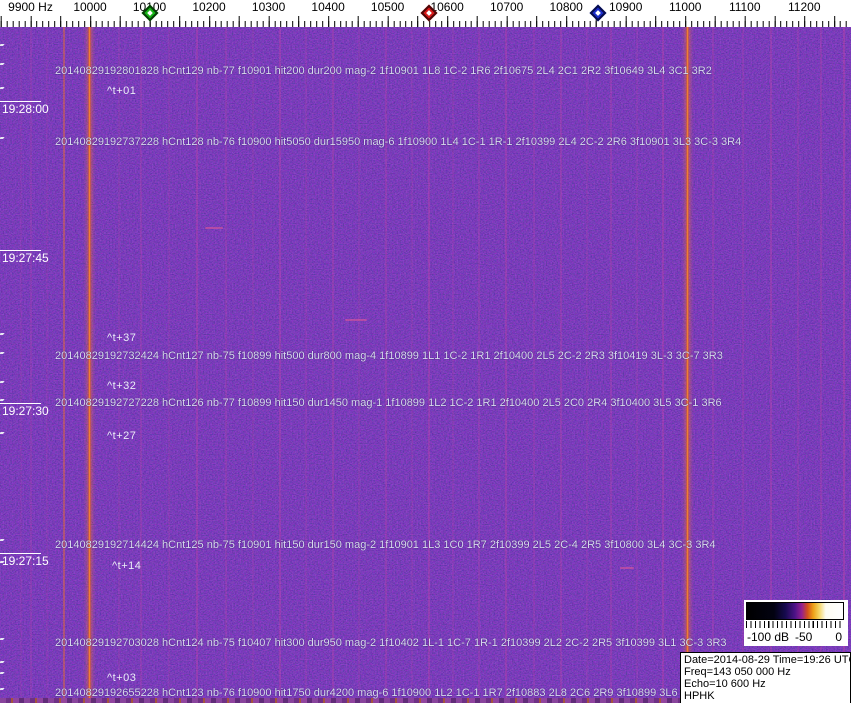 The height and width of the screenshot is (703, 851). Describe the element at coordinates (506, 7) in the screenshot. I see `freq-label: 10700` at that location.